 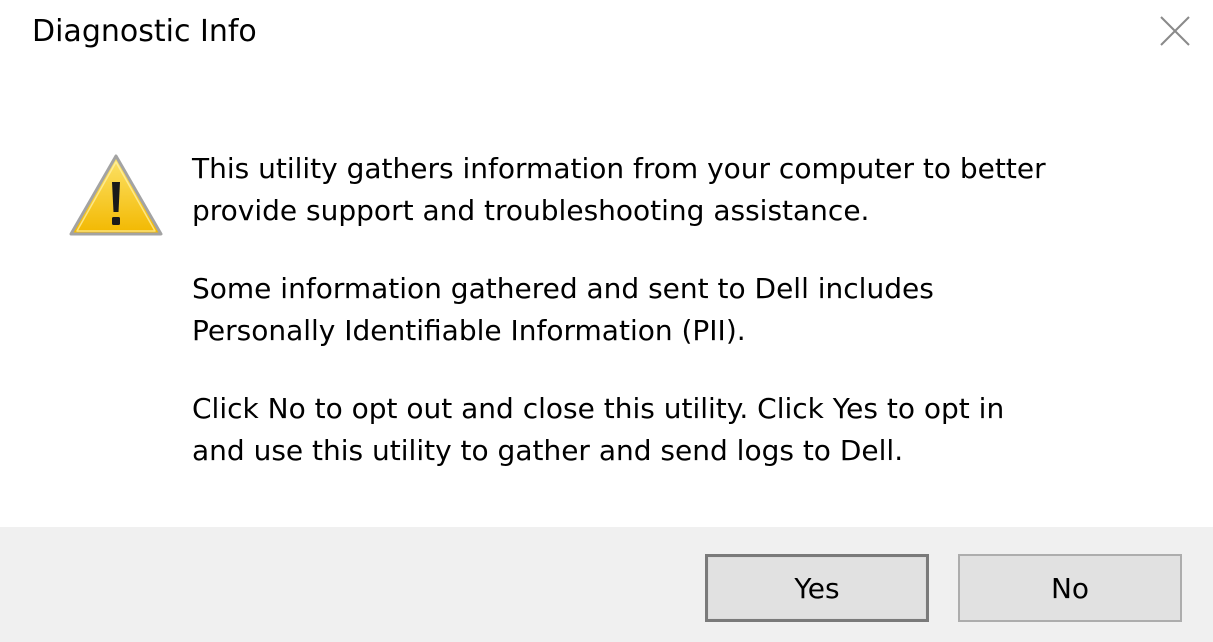 I want to click on close-icon, so click(x=1175, y=31).